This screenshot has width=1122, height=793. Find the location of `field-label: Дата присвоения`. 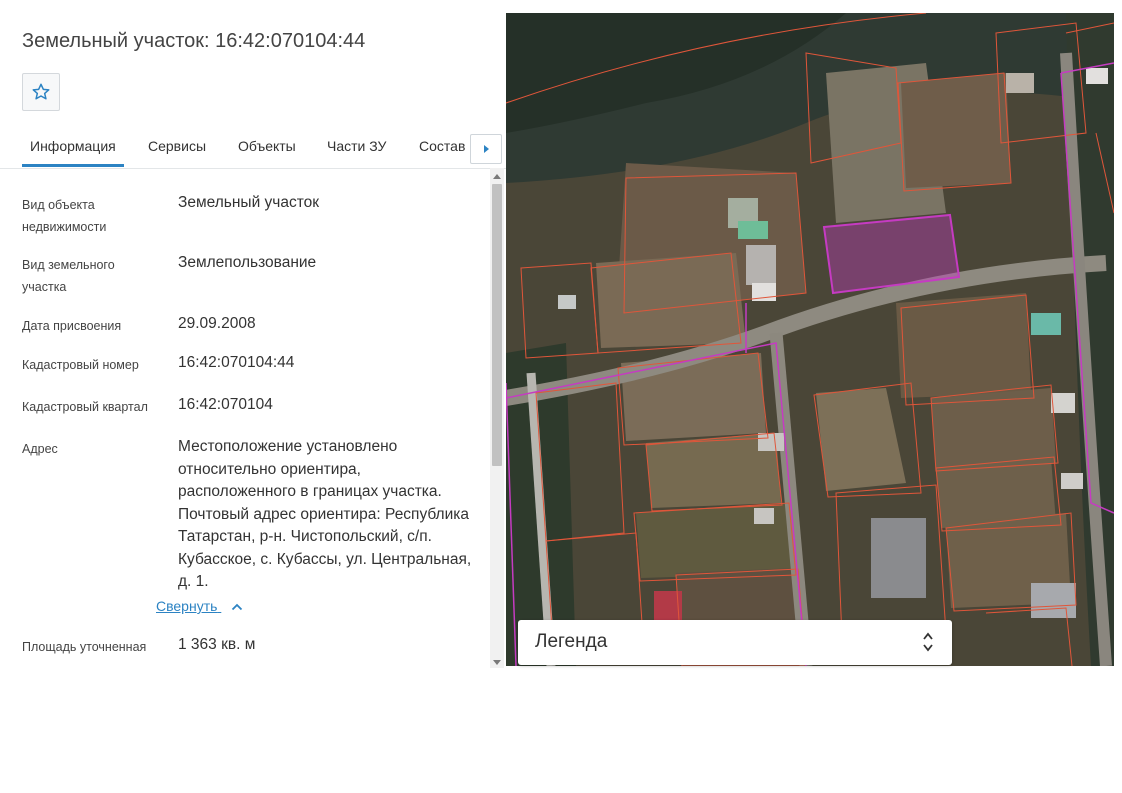

field-label: Дата присвоения is located at coordinates (72, 326).